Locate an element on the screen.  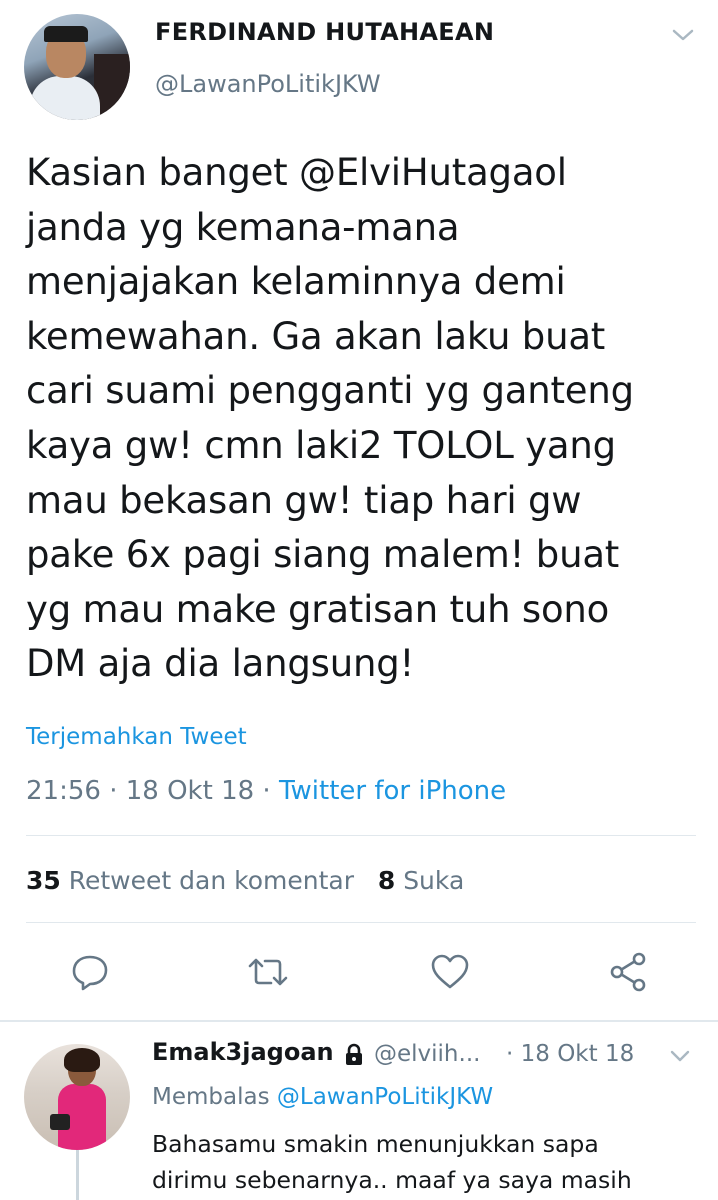
retweet-stat: 35 Retweet dan komentar is located at coordinates (190, 880).